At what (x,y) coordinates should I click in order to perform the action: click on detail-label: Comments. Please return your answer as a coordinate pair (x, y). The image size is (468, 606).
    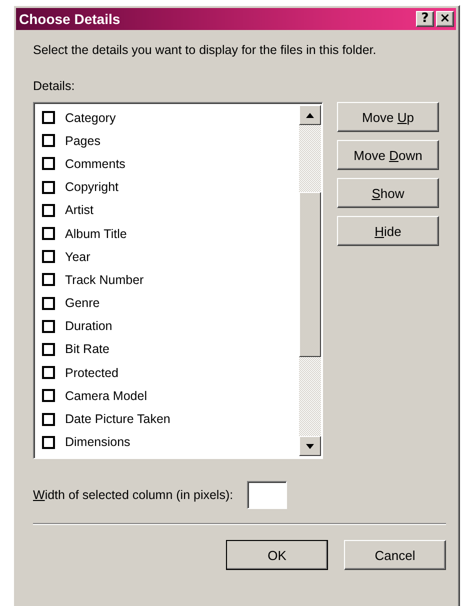
    Looking at the image, I should click on (95, 163).